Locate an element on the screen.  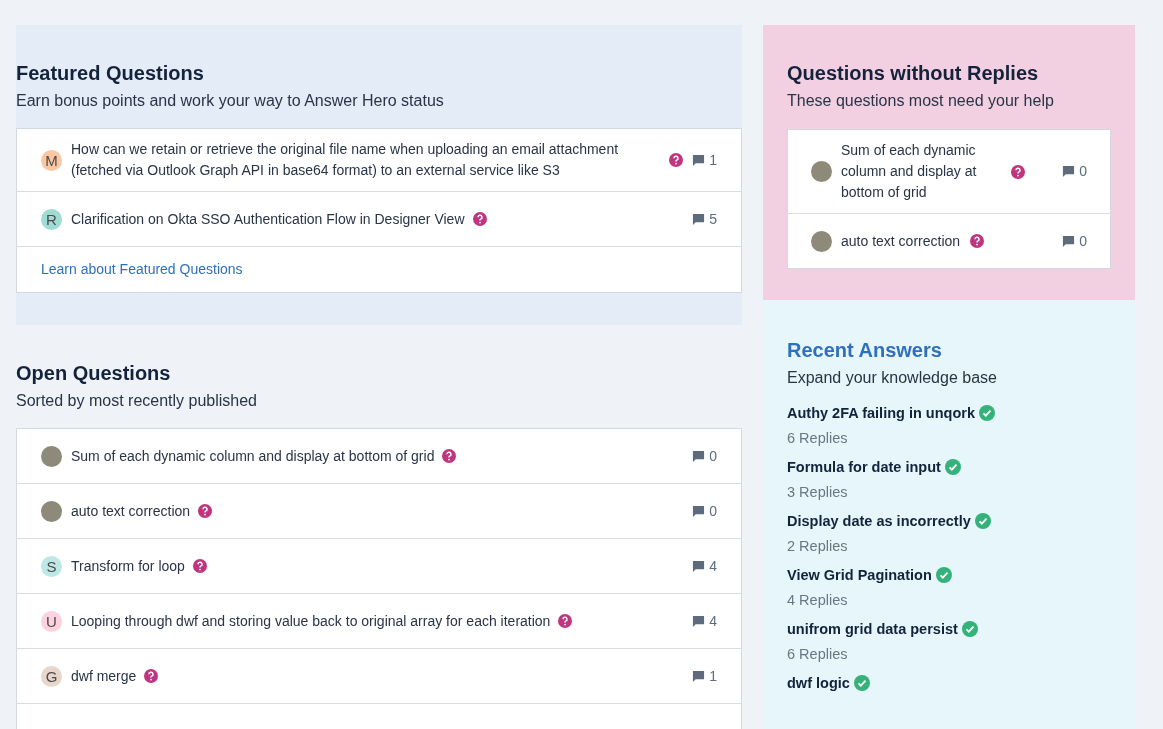
question-link: Clarification on Okta SSO Authentication Flow in Designer View is located at coordinates (268, 219).